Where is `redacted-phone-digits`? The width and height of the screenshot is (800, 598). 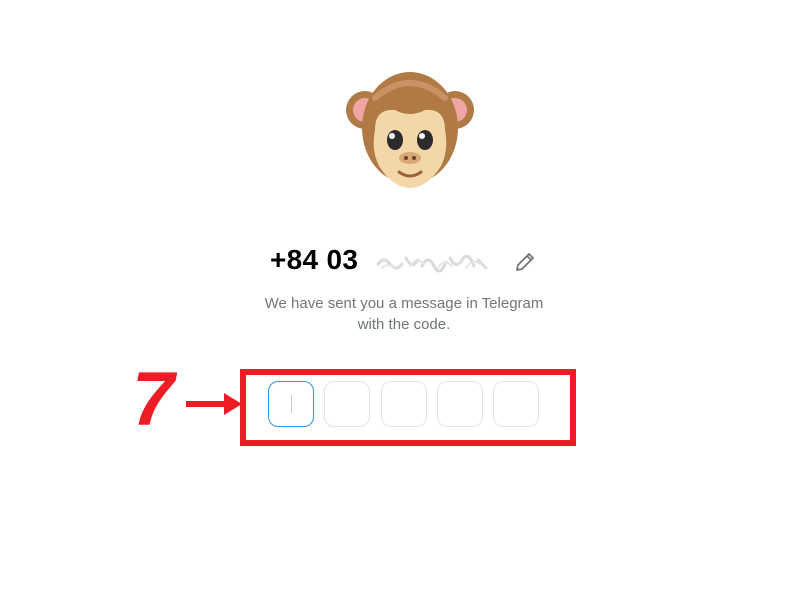 redacted-phone-digits is located at coordinates (432, 263).